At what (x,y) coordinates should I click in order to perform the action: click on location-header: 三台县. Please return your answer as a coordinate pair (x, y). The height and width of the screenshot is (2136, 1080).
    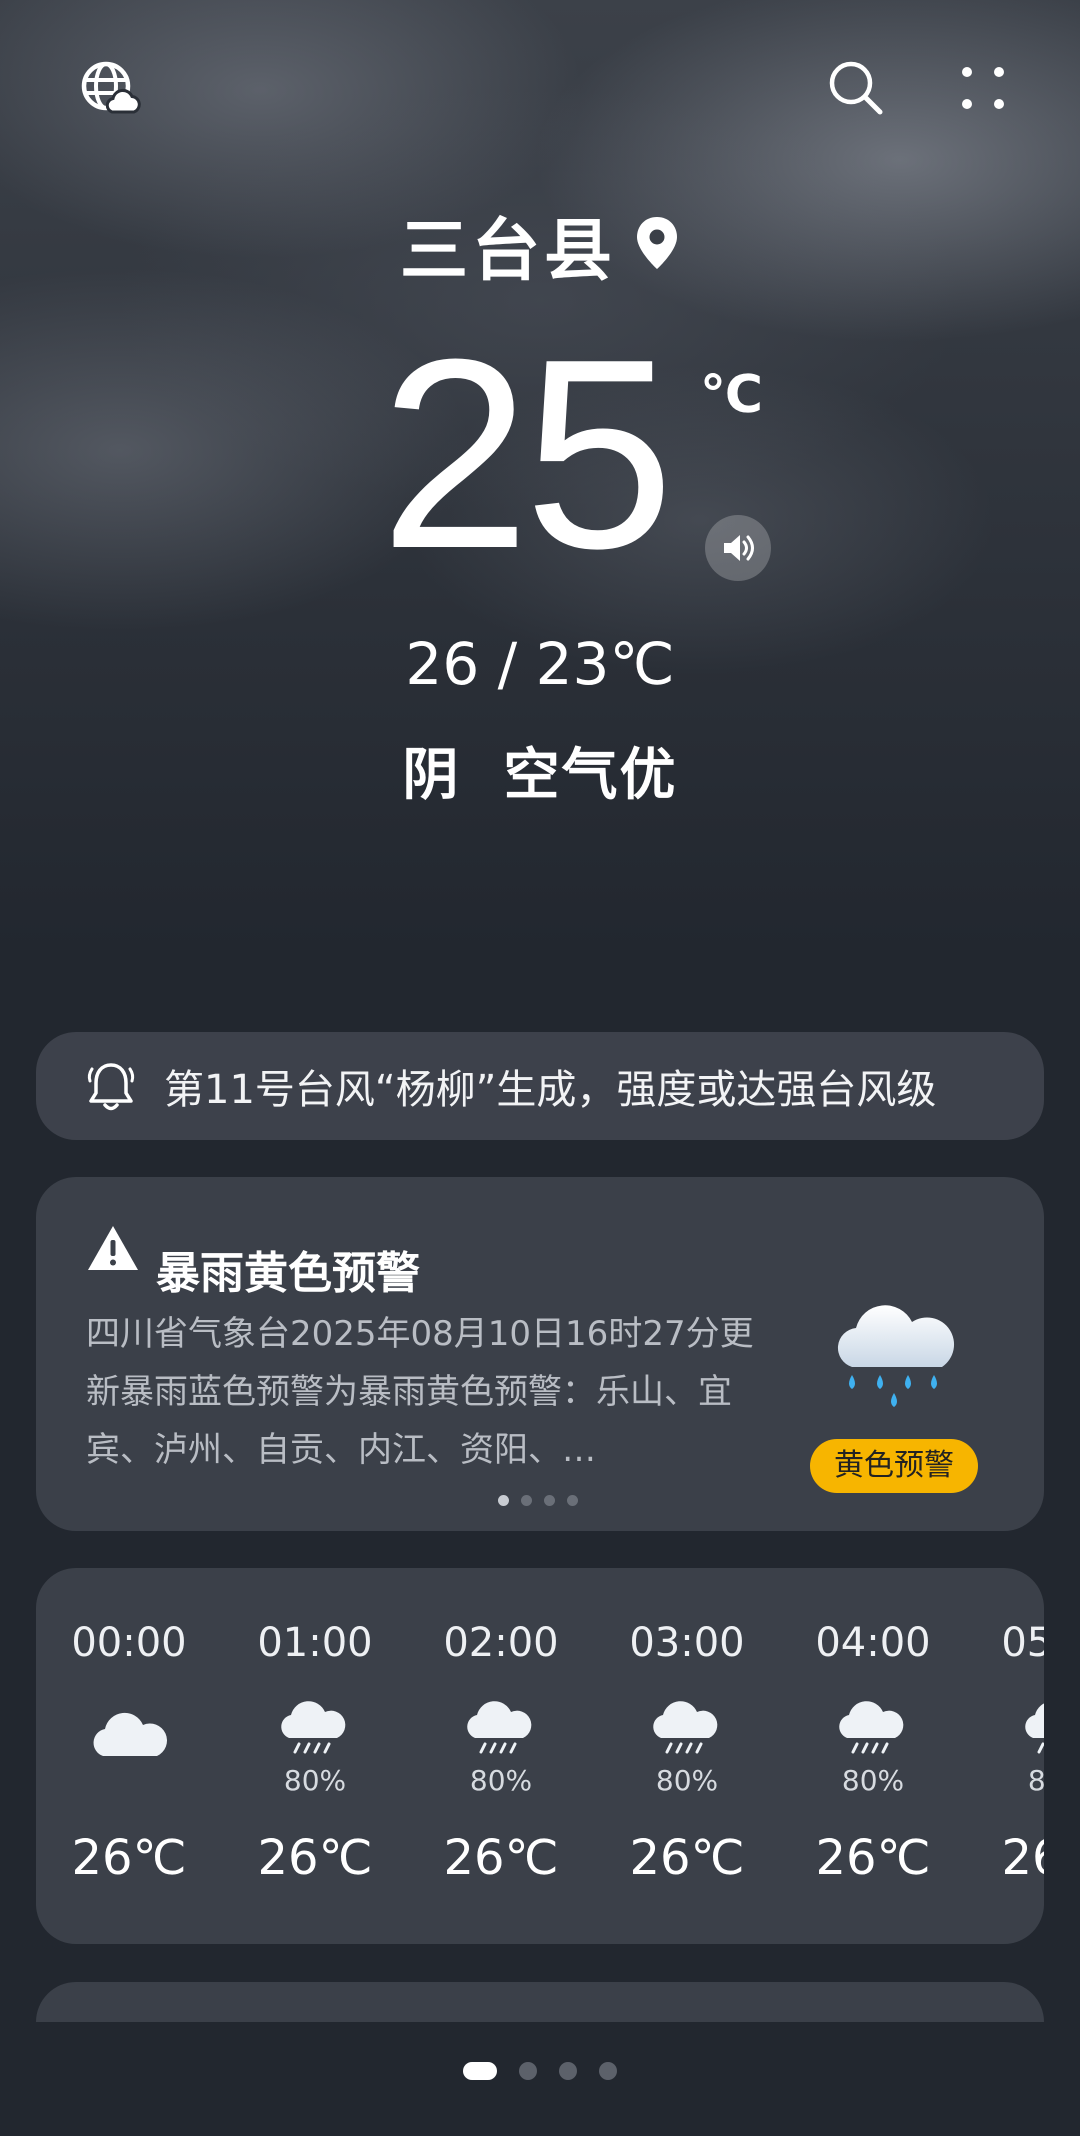
    Looking at the image, I should click on (540, 244).